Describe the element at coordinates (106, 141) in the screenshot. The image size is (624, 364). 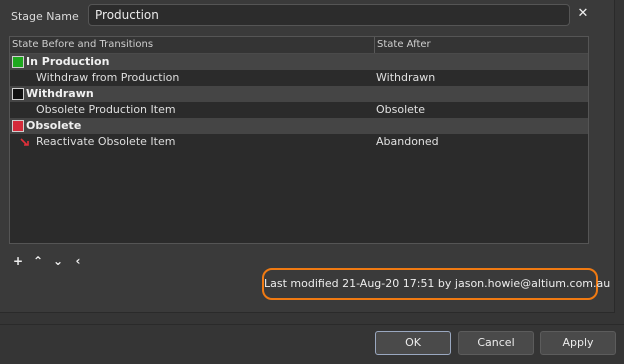
I see `transition-name: Reactivate Obsolete Item` at that location.